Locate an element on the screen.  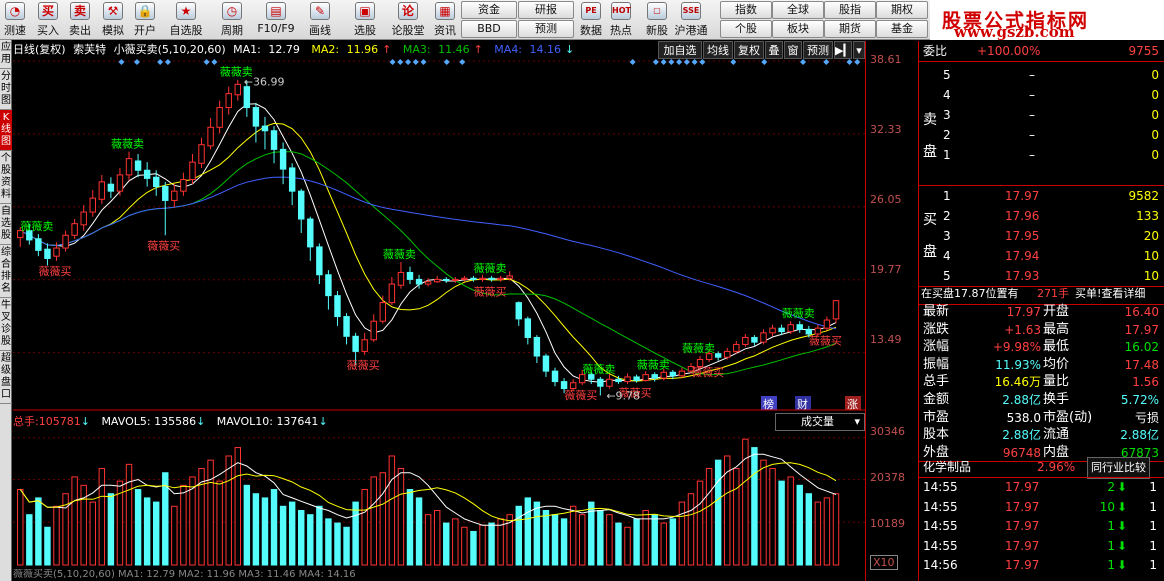
toolbar-0-button: PE 数据 is located at coordinates (591, 20).